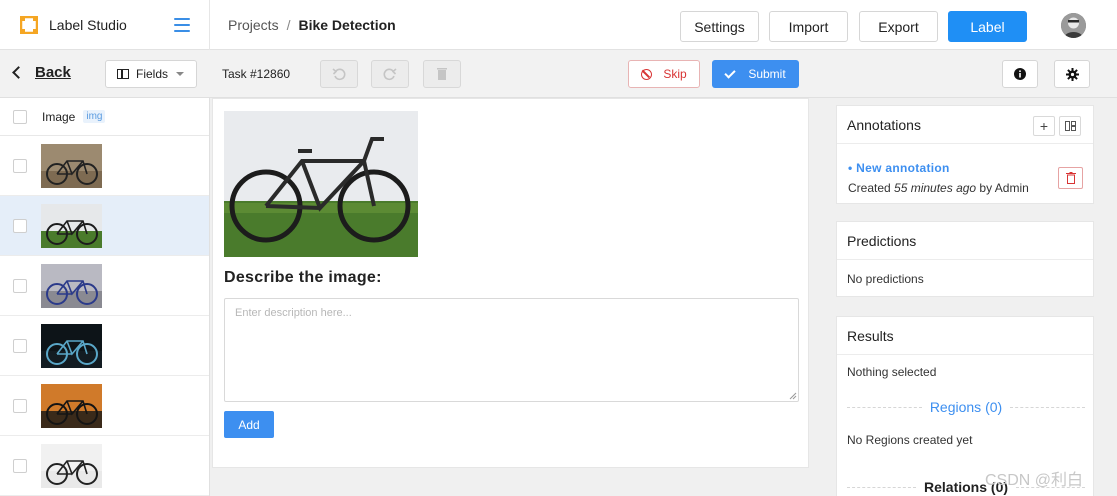 The height and width of the screenshot is (496, 1117). Describe the element at coordinates (253, 25) in the screenshot. I see `breadcrumb-projects: Projects` at that location.